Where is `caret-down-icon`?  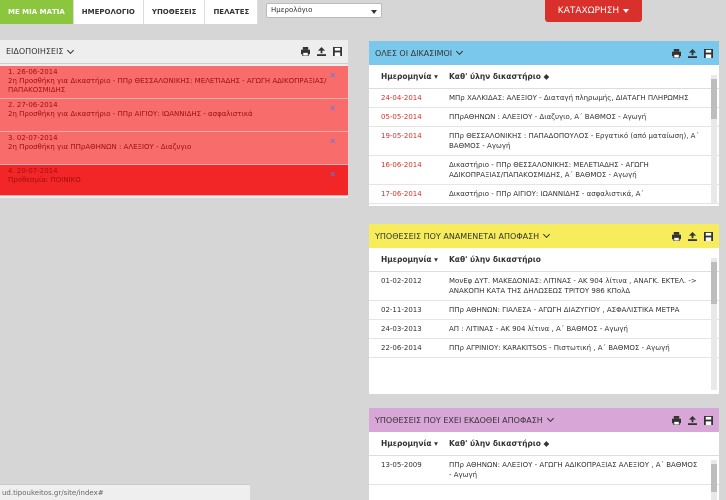 caret-down-icon is located at coordinates (626, 11).